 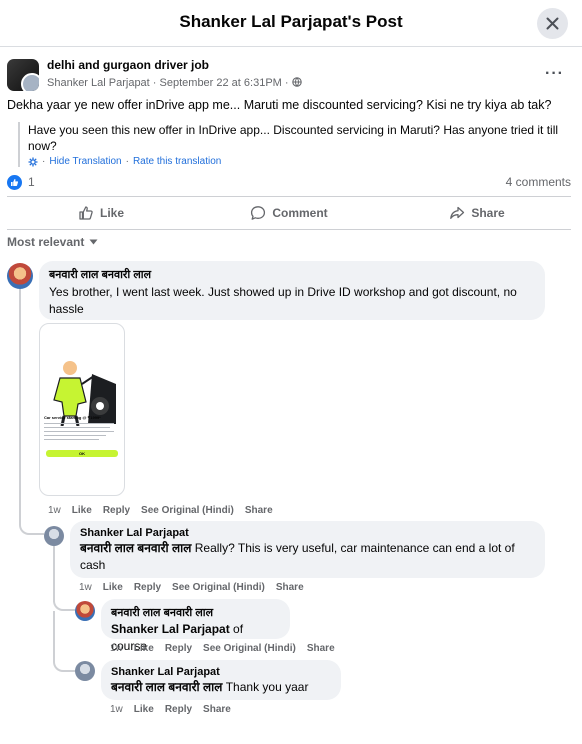 What do you see at coordinates (221, 83) in the screenshot?
I see `post-date: September 22 at 6:31PM` at bounding box center [221, 83].